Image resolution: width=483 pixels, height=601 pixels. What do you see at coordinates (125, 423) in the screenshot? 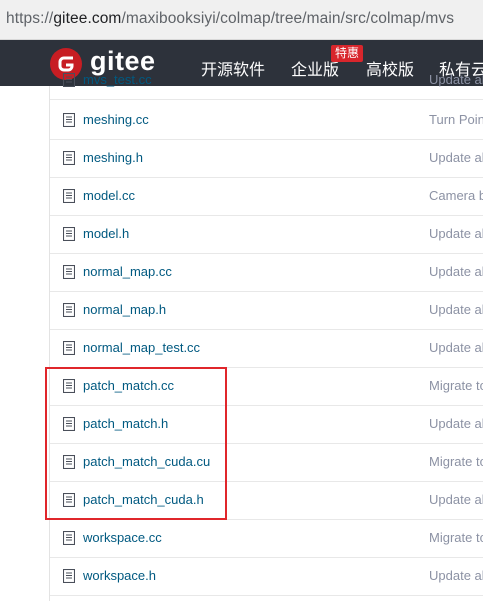
I see `file-name: patch_match.h` at bounding box center [125, 423].